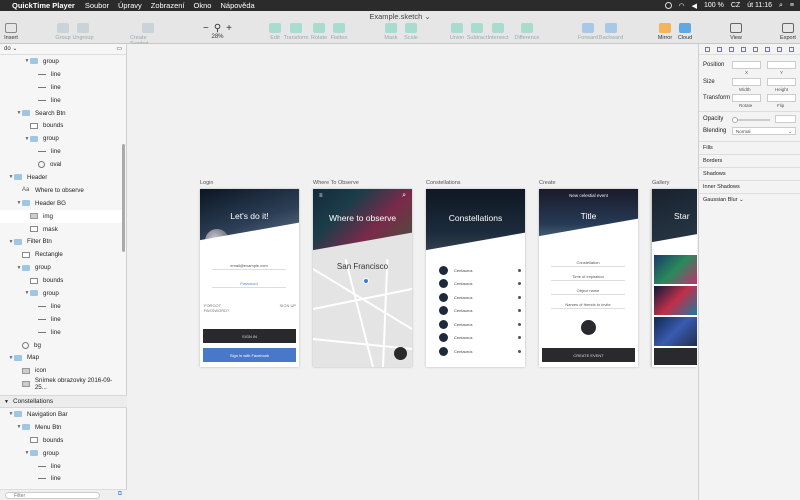 The width and height of the screenshot is (800, 500). I want to click on page-selector: do ⌄ ▭, so click(63, 49).